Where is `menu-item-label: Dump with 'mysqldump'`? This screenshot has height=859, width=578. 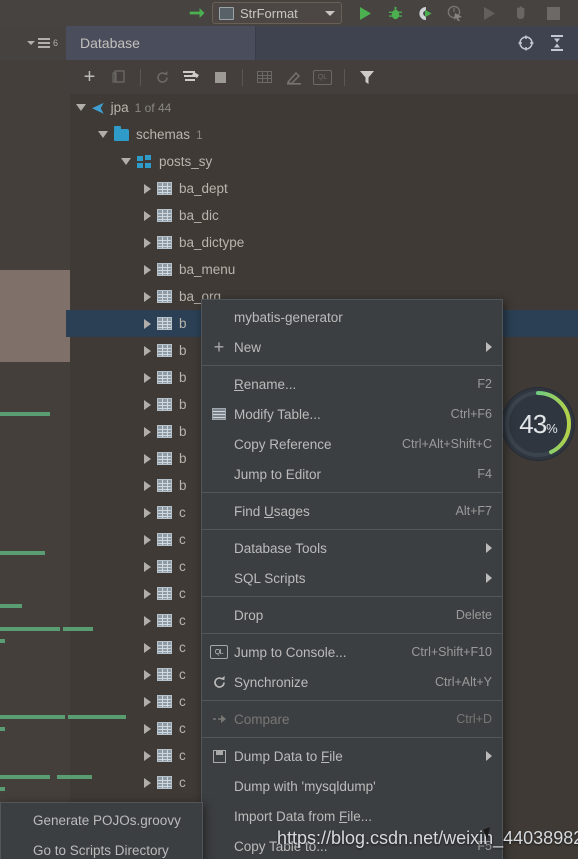
menu-item-label: Dump with 'mysqldump' is located at coordinates (305, 786).